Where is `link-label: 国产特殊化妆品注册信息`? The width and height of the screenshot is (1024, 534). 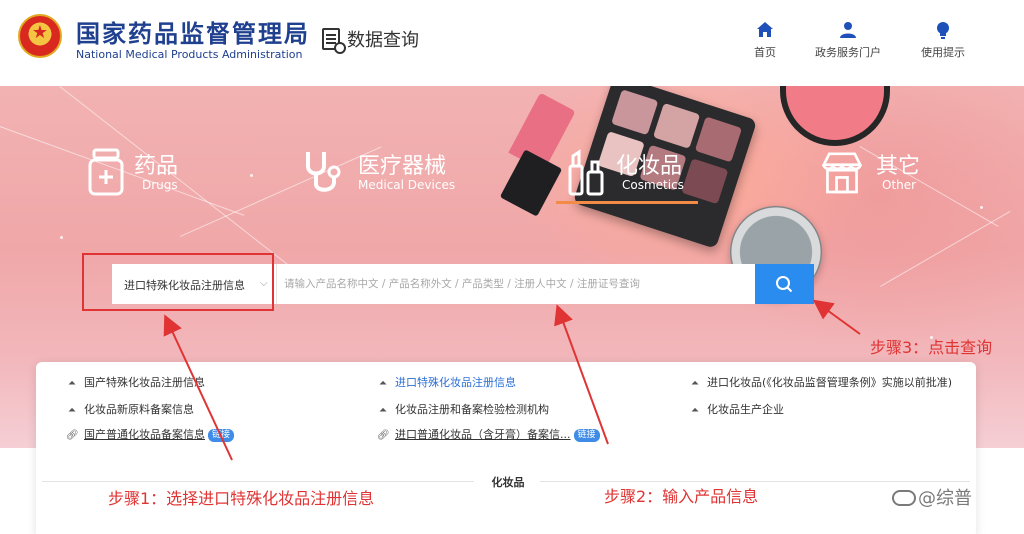 link-label: 国产特殊化妆品注册信息 is located at coordinates (144, 382).